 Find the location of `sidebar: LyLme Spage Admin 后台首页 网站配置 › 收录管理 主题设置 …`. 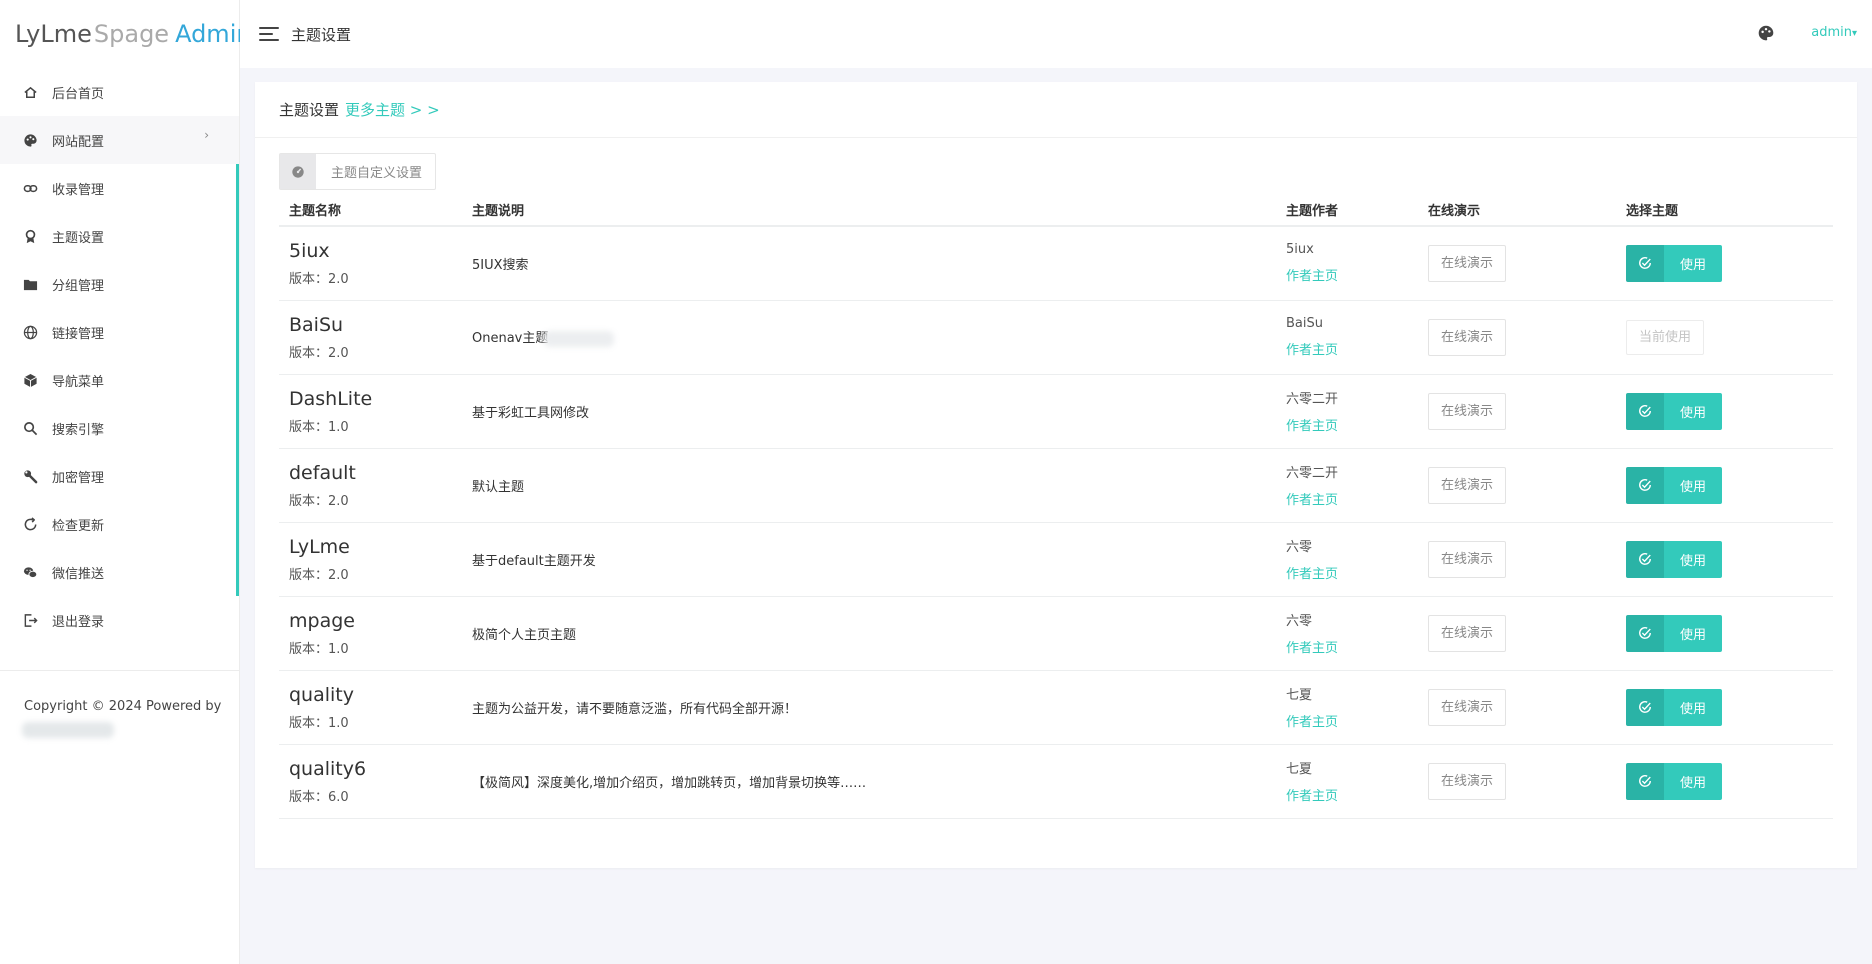

sidebar: LyLme Spage Admin 后台首页 网站配置 › 收录管理 主题设置 … is located at coordinates (126, 482).